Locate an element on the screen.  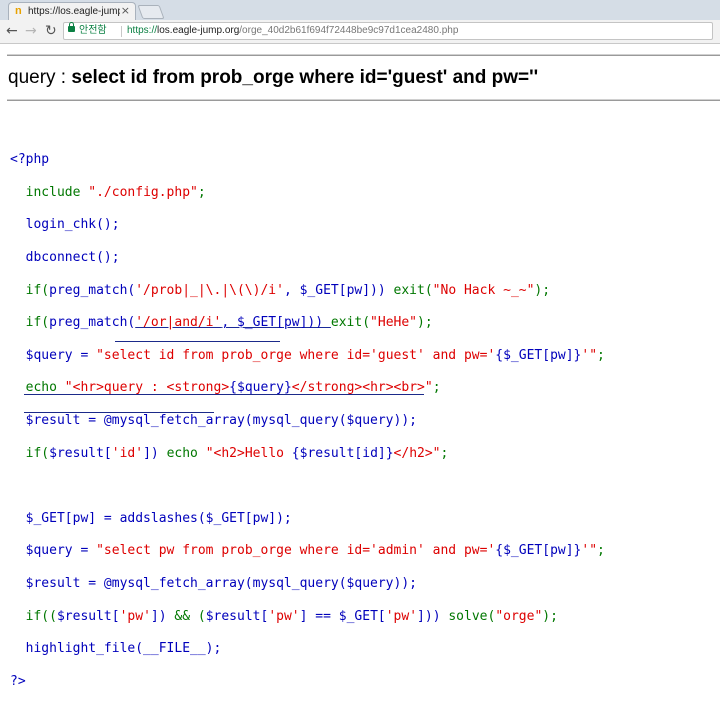
horizontal-rule-bottom is located at coordinates (363, 100).